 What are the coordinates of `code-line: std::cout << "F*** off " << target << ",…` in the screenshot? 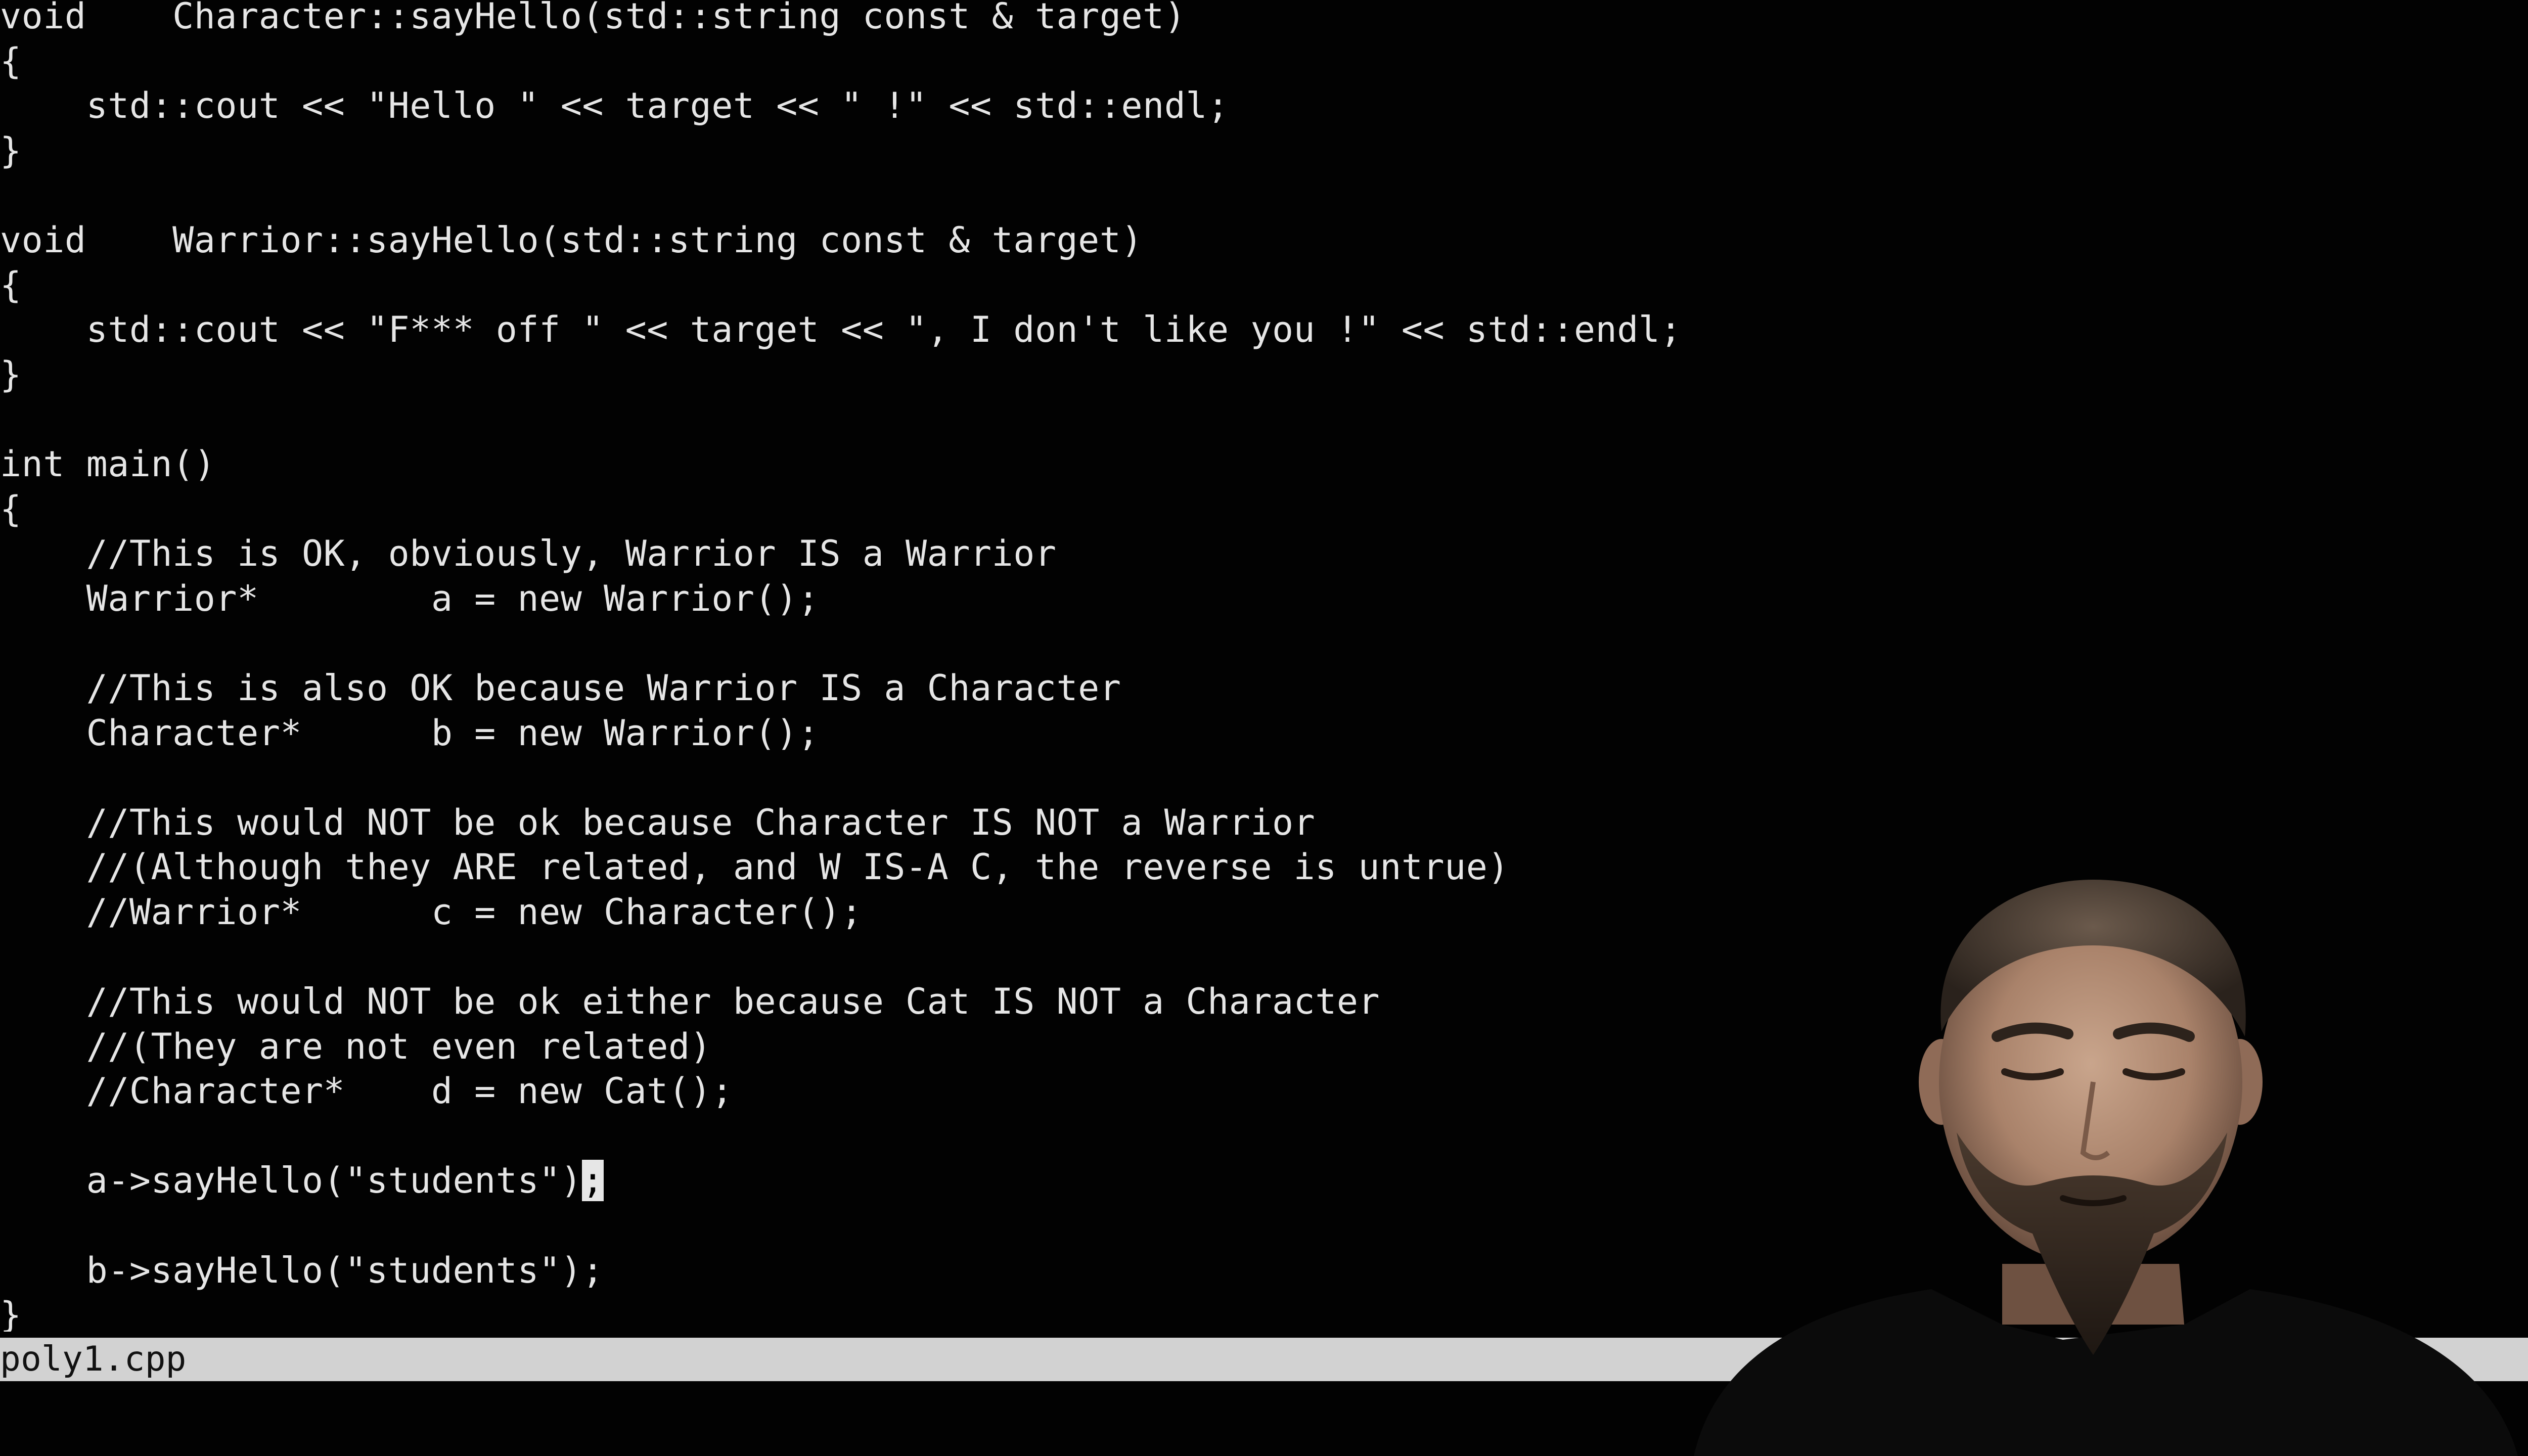 It's located at (841, 330).